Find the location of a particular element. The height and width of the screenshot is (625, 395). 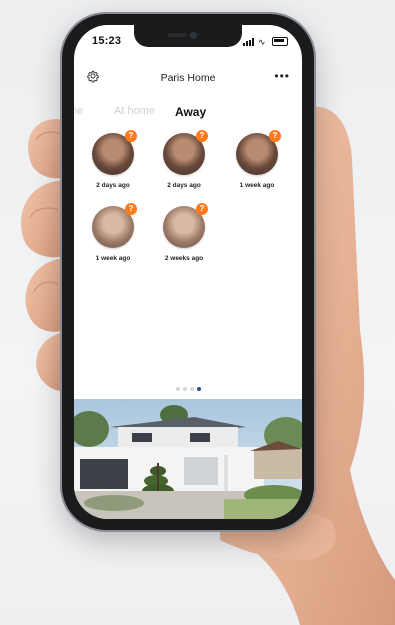

signal-icon is located at coordinates (249, 41).